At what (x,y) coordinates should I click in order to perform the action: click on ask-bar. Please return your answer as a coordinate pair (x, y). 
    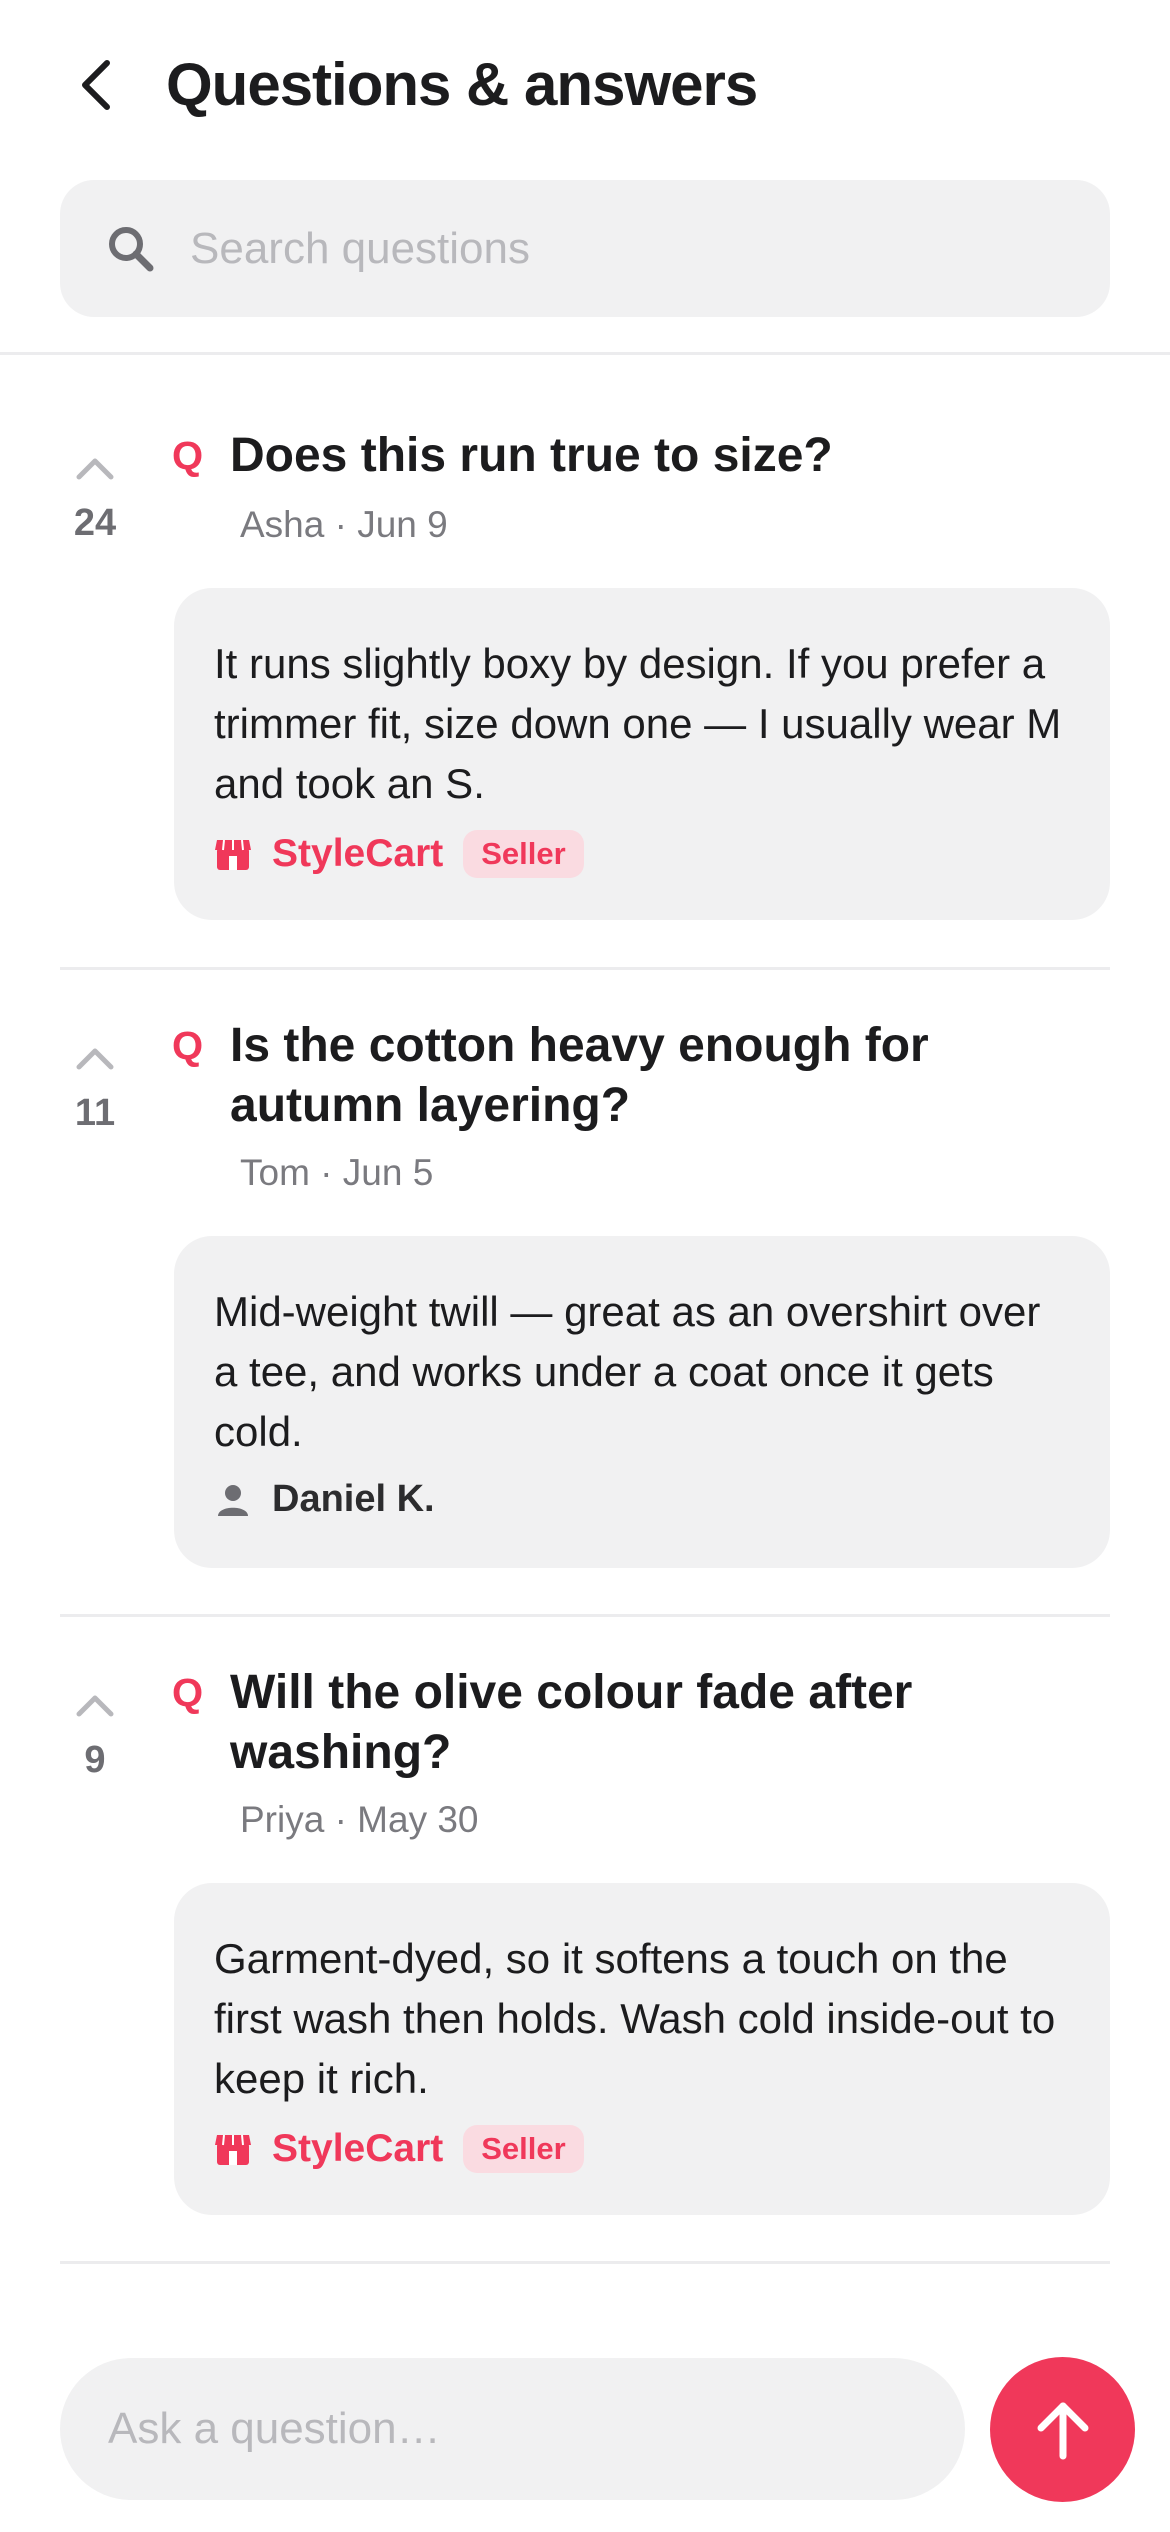
    Looking at the image, I should click on (585, 2427).